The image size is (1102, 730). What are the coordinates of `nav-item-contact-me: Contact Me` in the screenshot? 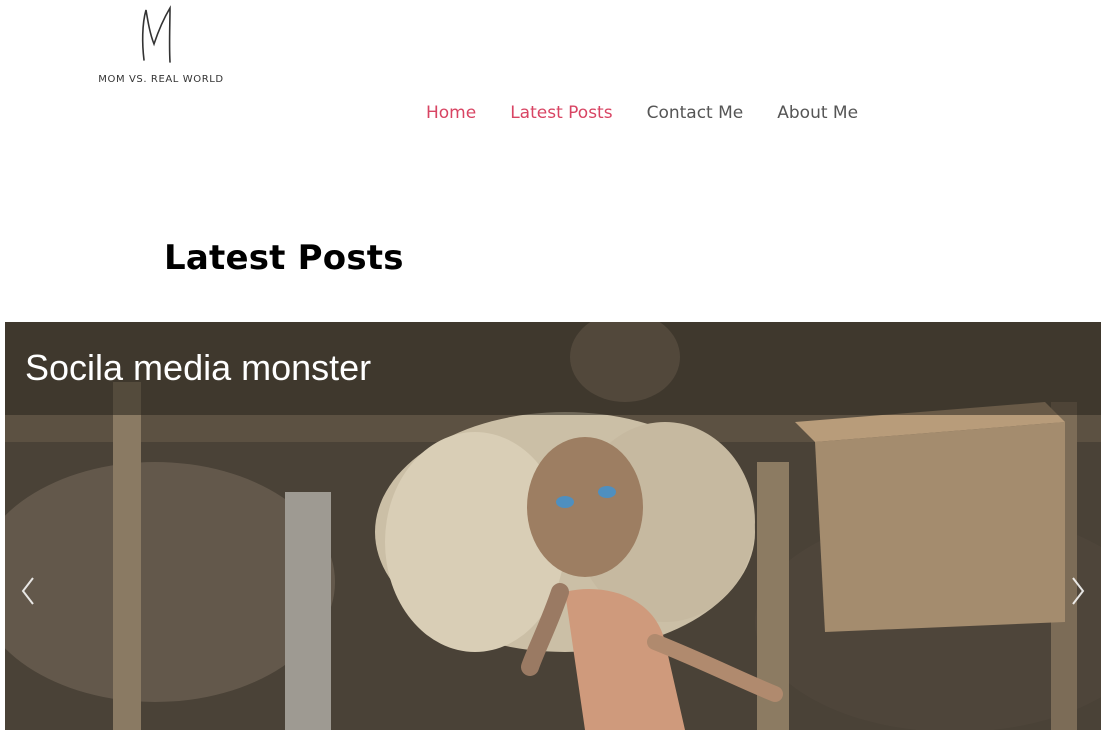 It's located at (695, 113).